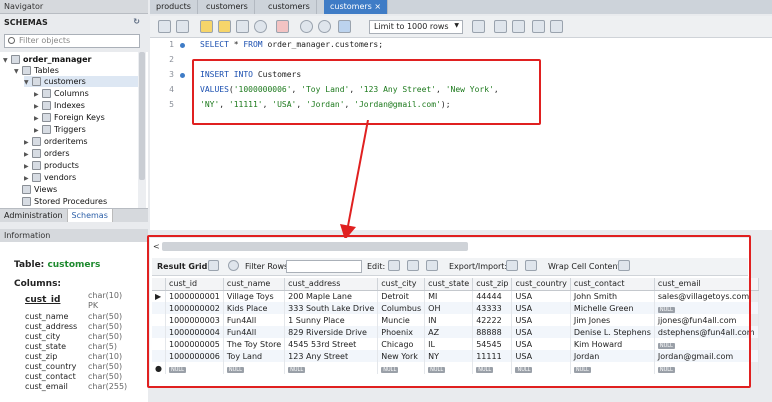  I want to click on triggers-icon, so click(46, 129).